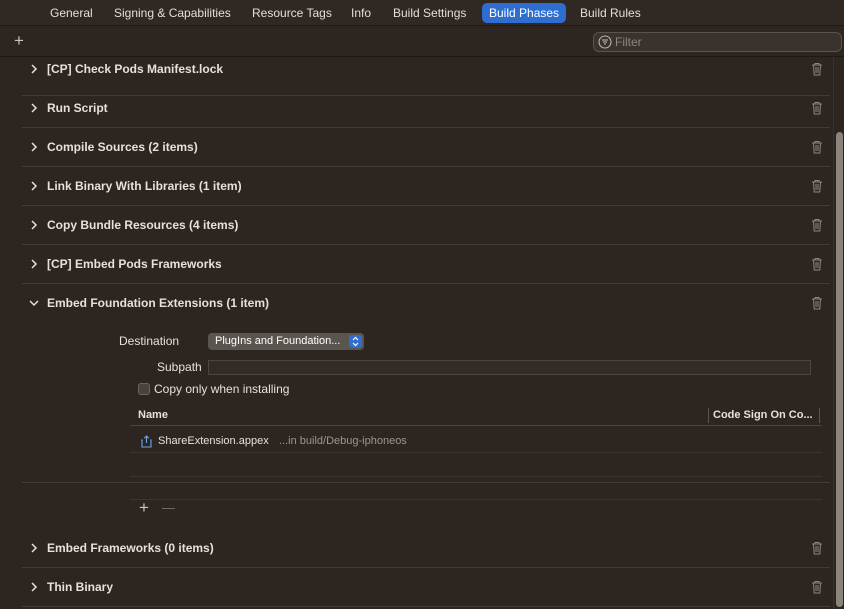 This screenshot has width=844, height=609. I want to click on tab-resource-tags: Resource Tags, so click(292, 13).